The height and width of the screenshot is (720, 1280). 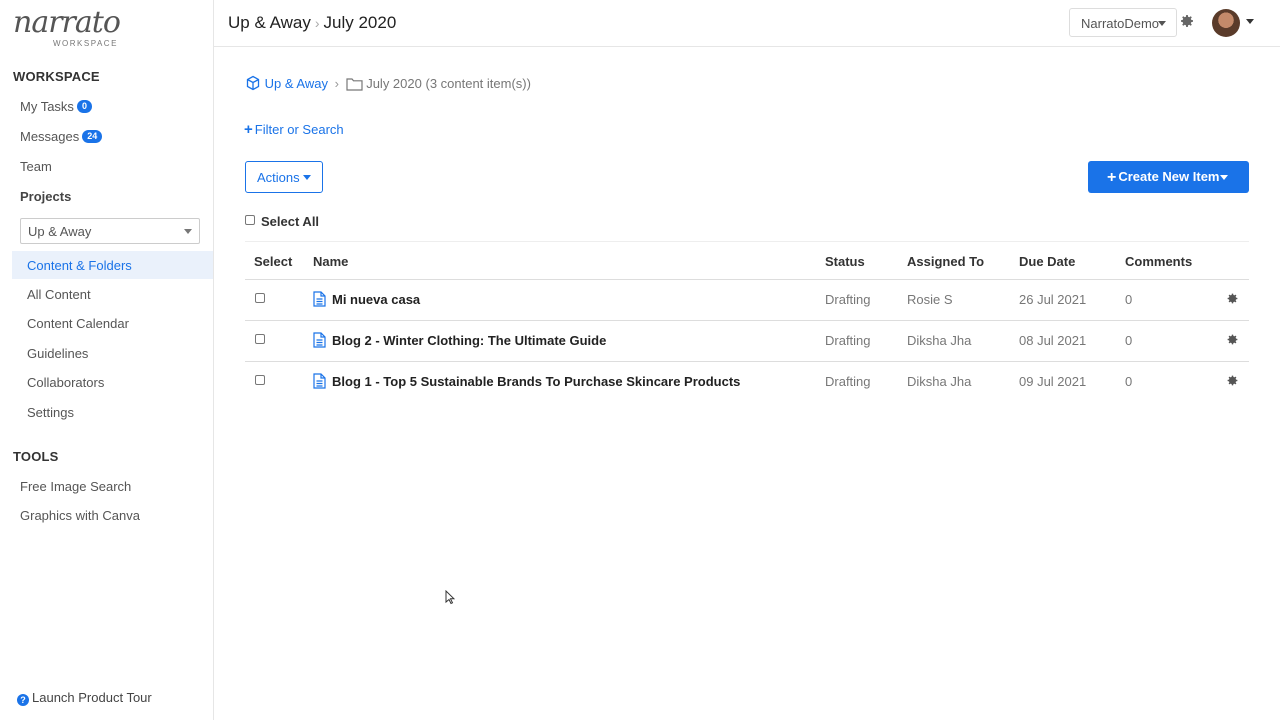 I want to click on actions-button: Actions, so click(x=284, y=177).